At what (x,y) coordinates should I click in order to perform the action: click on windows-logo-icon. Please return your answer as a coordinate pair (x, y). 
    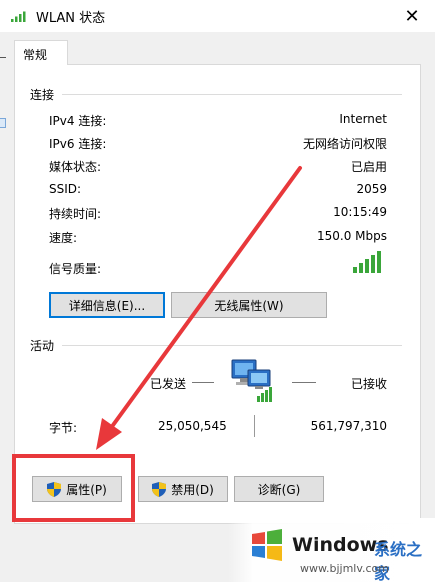
    Looking at the image, I should click on (267, 545).